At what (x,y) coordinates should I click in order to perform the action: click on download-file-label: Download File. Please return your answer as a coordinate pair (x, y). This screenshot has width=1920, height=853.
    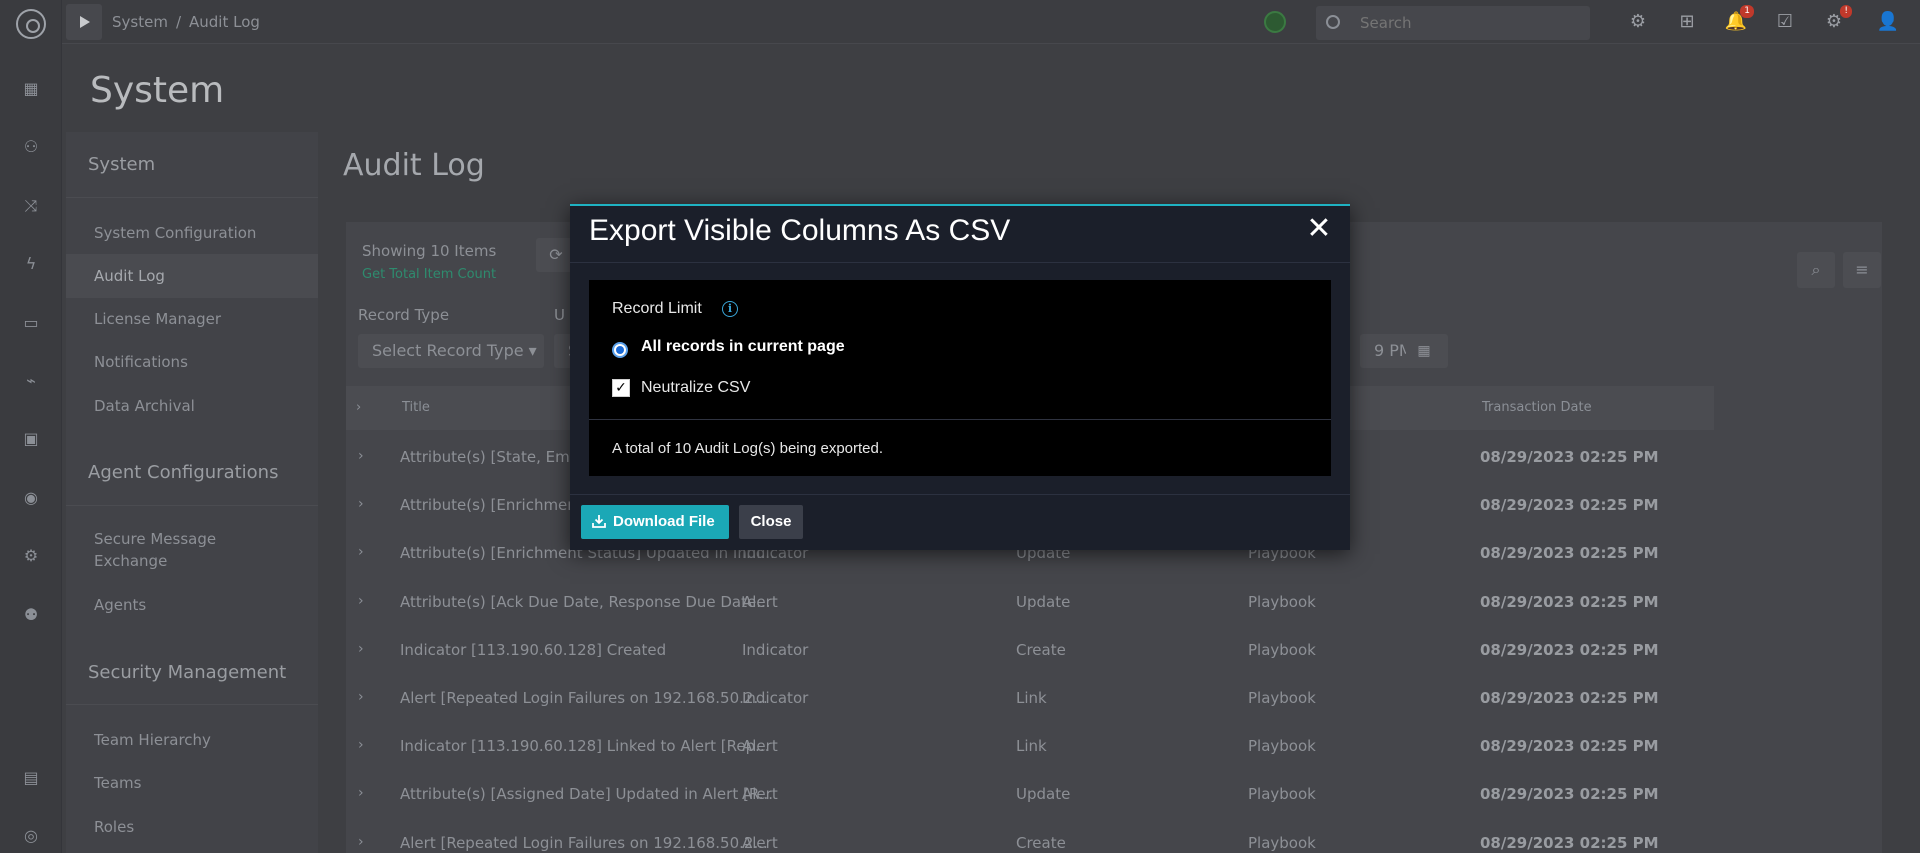
    Looking at the image, I should click on (664, 521).